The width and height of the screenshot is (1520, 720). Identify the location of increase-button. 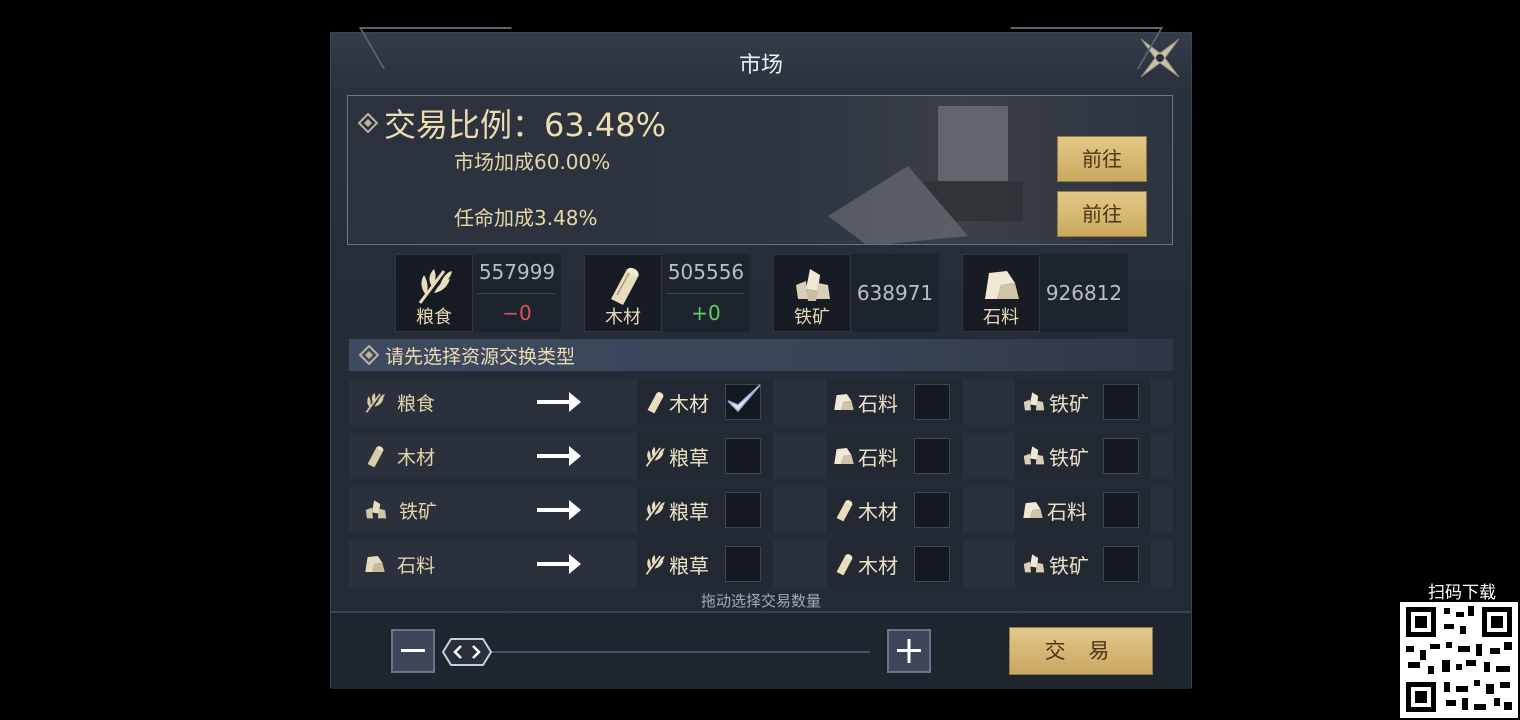
(909, 651).